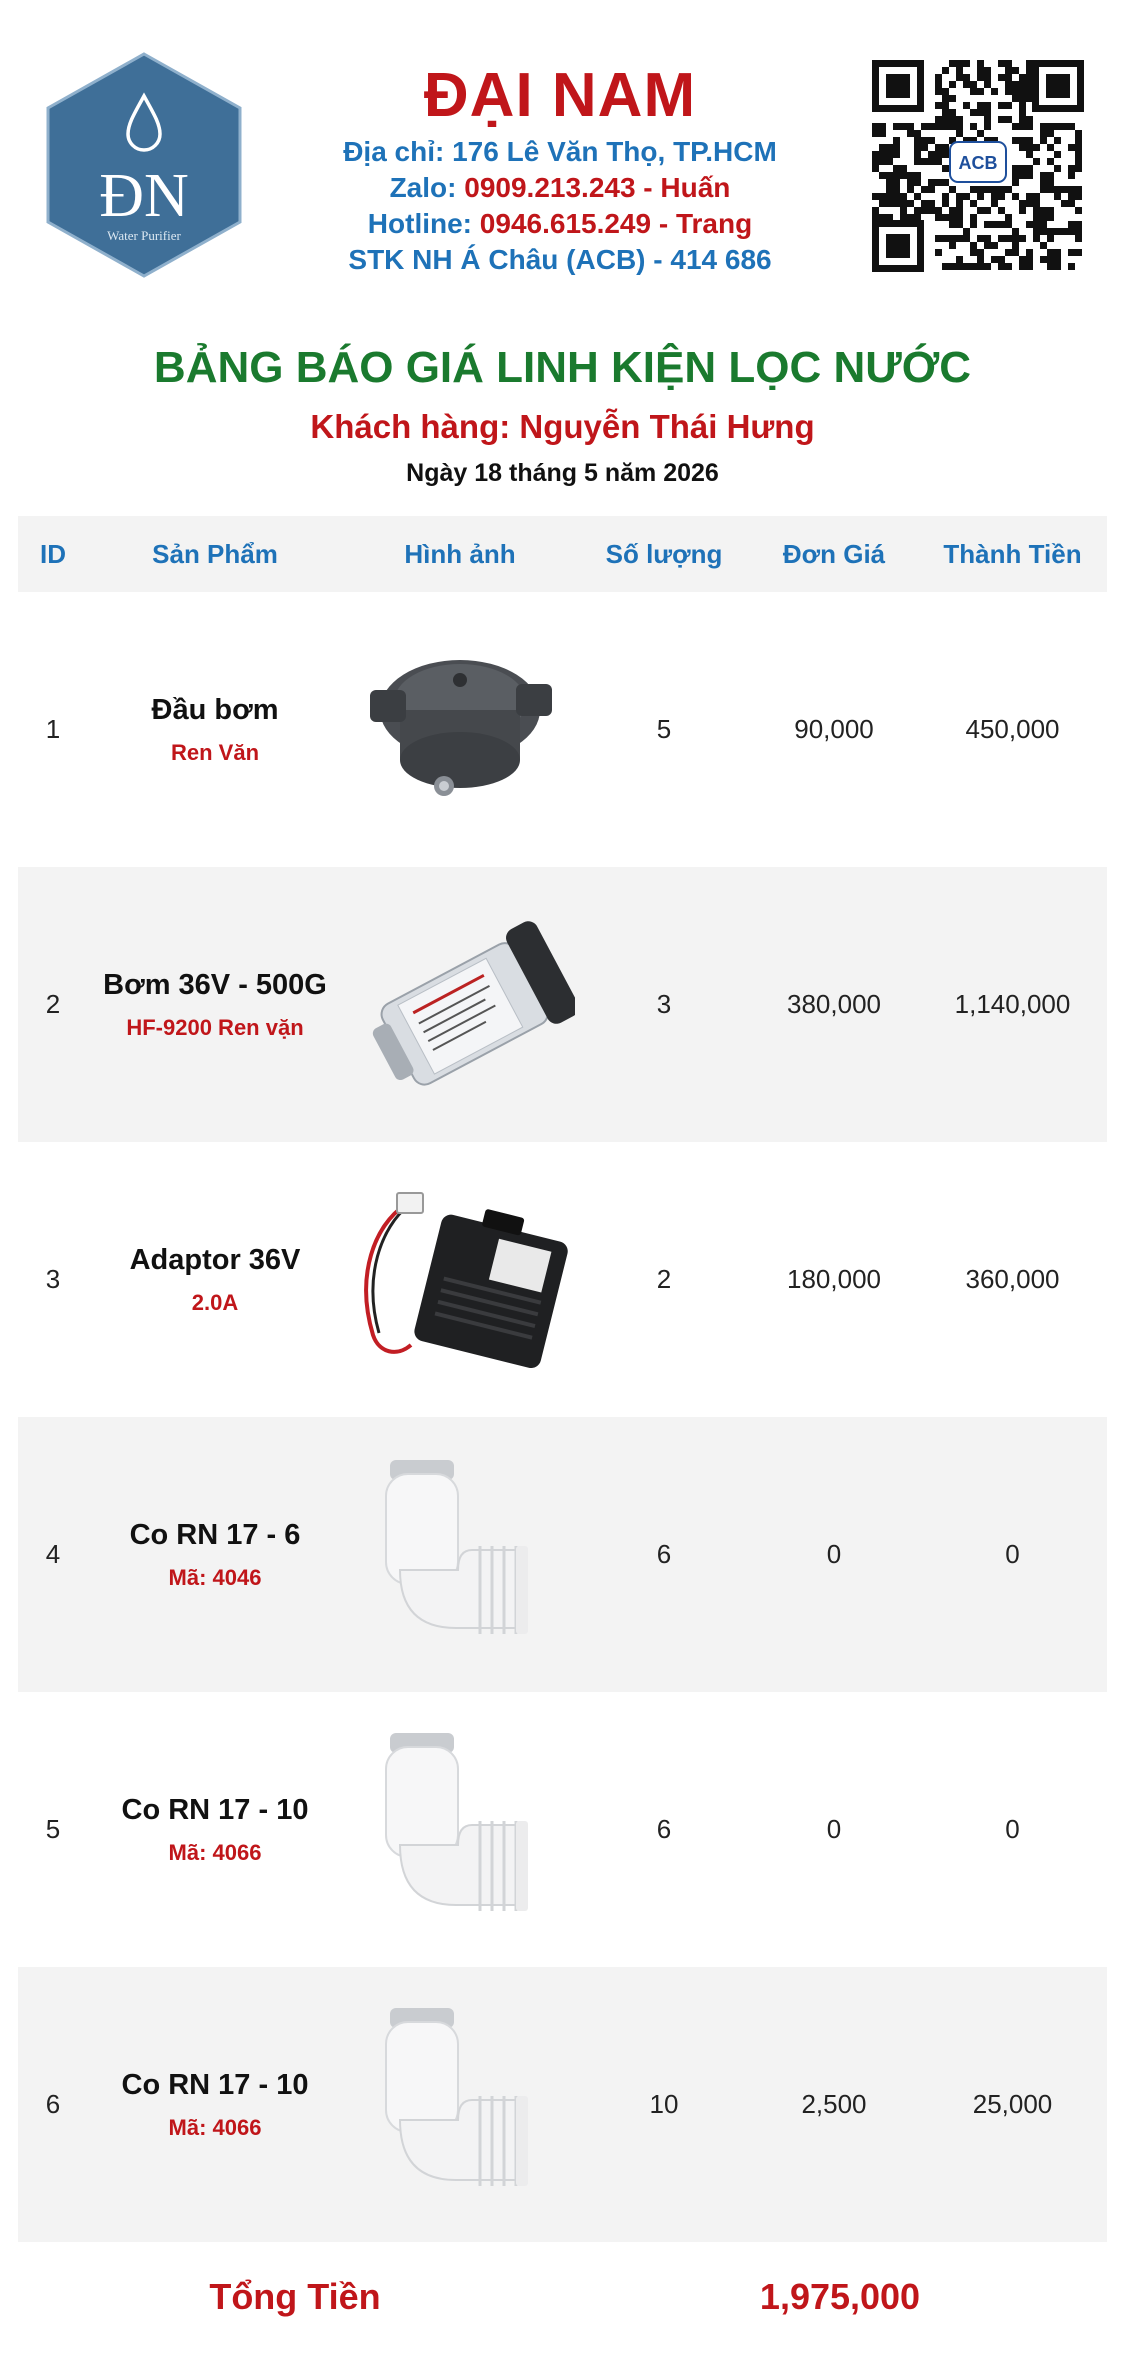  What do you see at coordinates (215, 752) in the screenshot?
I see `product-subtitle: Ren Văn` at bounding box center [215, 752].